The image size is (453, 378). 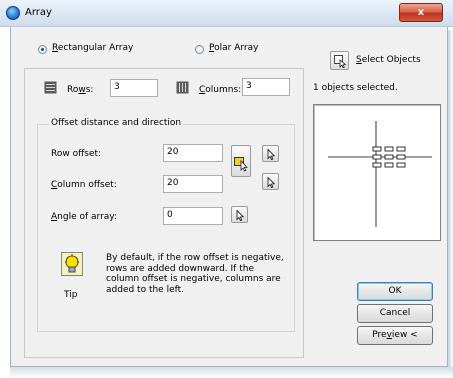 I want to click on pick-column-offset-button, so click(x=270, y=181).